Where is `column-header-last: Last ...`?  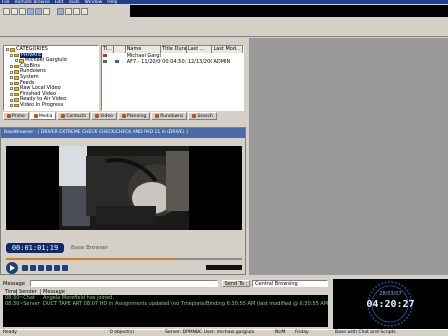
column-header-last: Last ... is located at coordinates (199, 49).